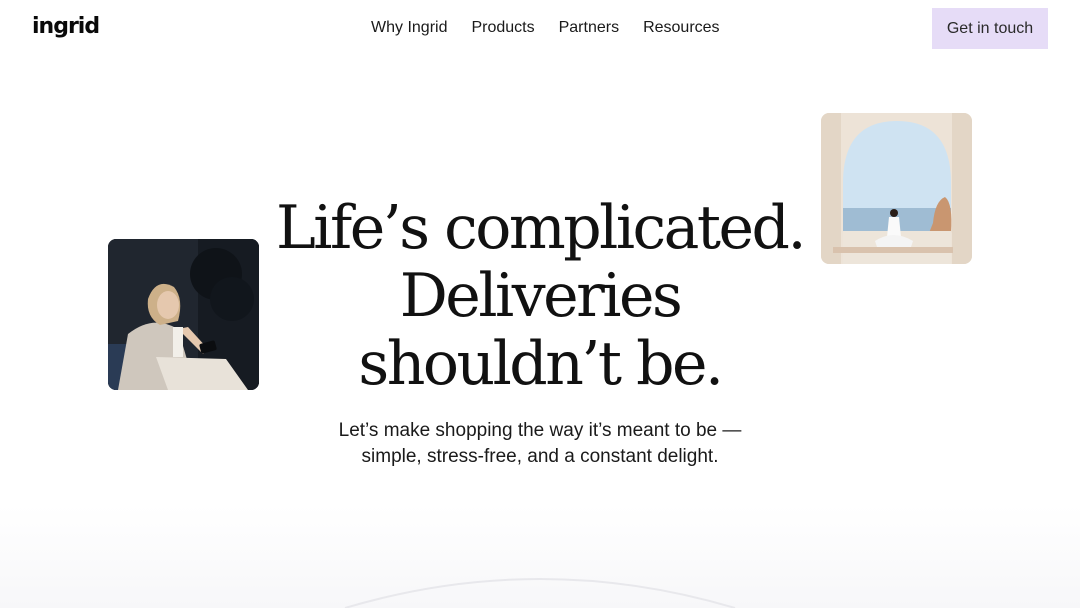 The width and height of the screenshot is (1080, 608). I want to click on woman-with-phone-illustration, so click(183, 314).